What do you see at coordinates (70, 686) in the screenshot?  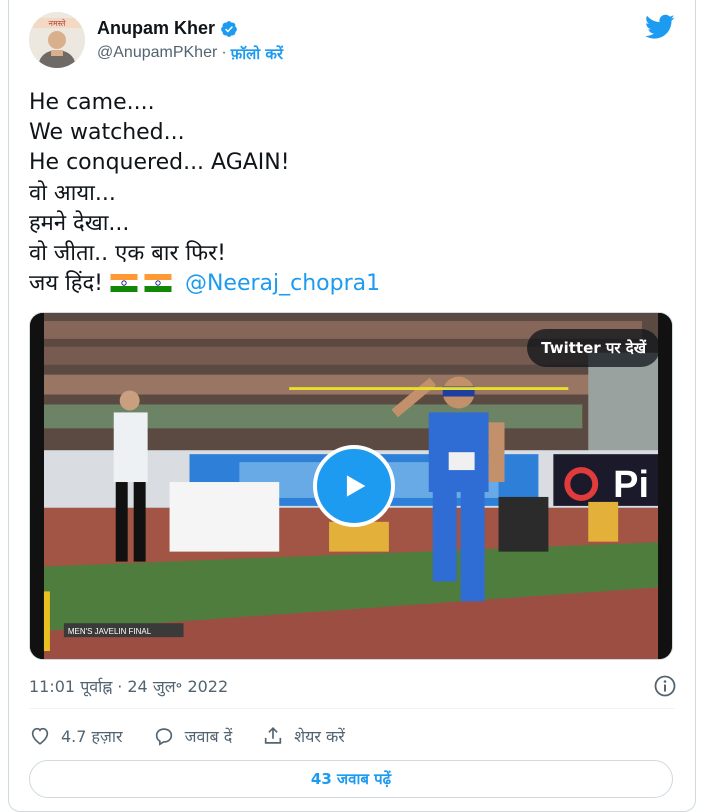 I see `tweet-time: 11:01 पूर्वाह्न` at bounding box center [70, 686].